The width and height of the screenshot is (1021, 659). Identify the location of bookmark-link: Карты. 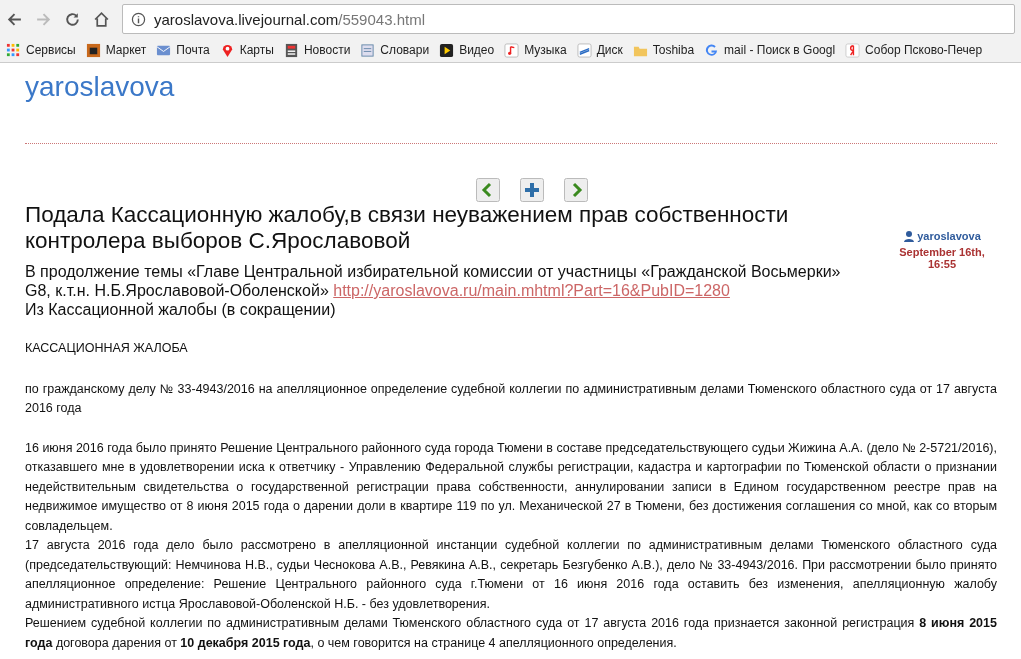
(246, 50).